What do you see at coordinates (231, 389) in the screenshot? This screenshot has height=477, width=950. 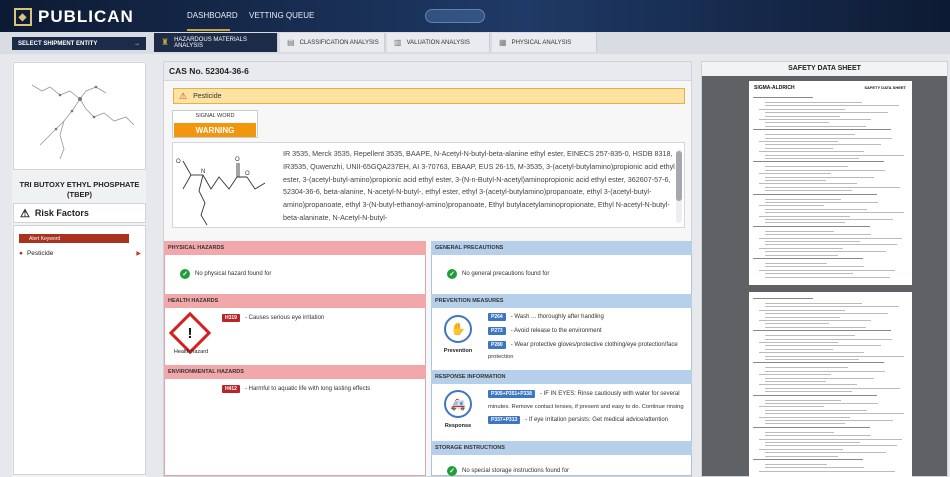 I see `hazard-code-badge: H412` at bounding box center [231, 389].